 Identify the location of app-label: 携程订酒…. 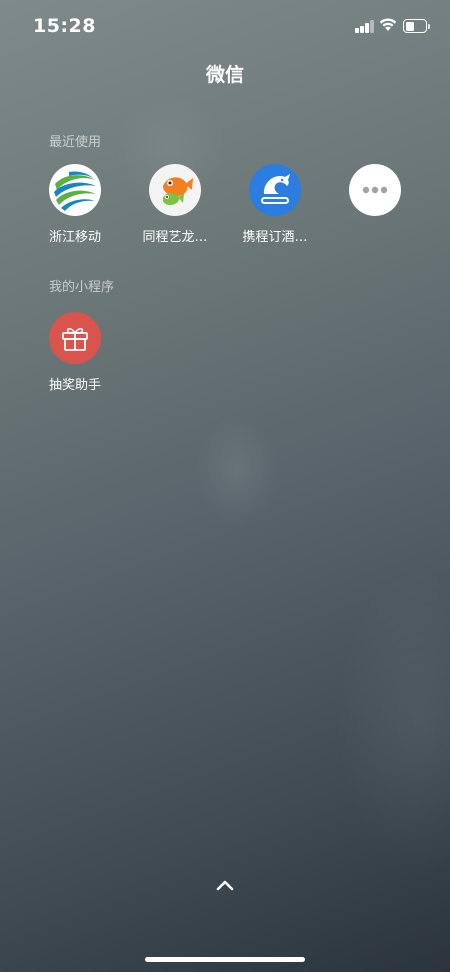
(275, 237).